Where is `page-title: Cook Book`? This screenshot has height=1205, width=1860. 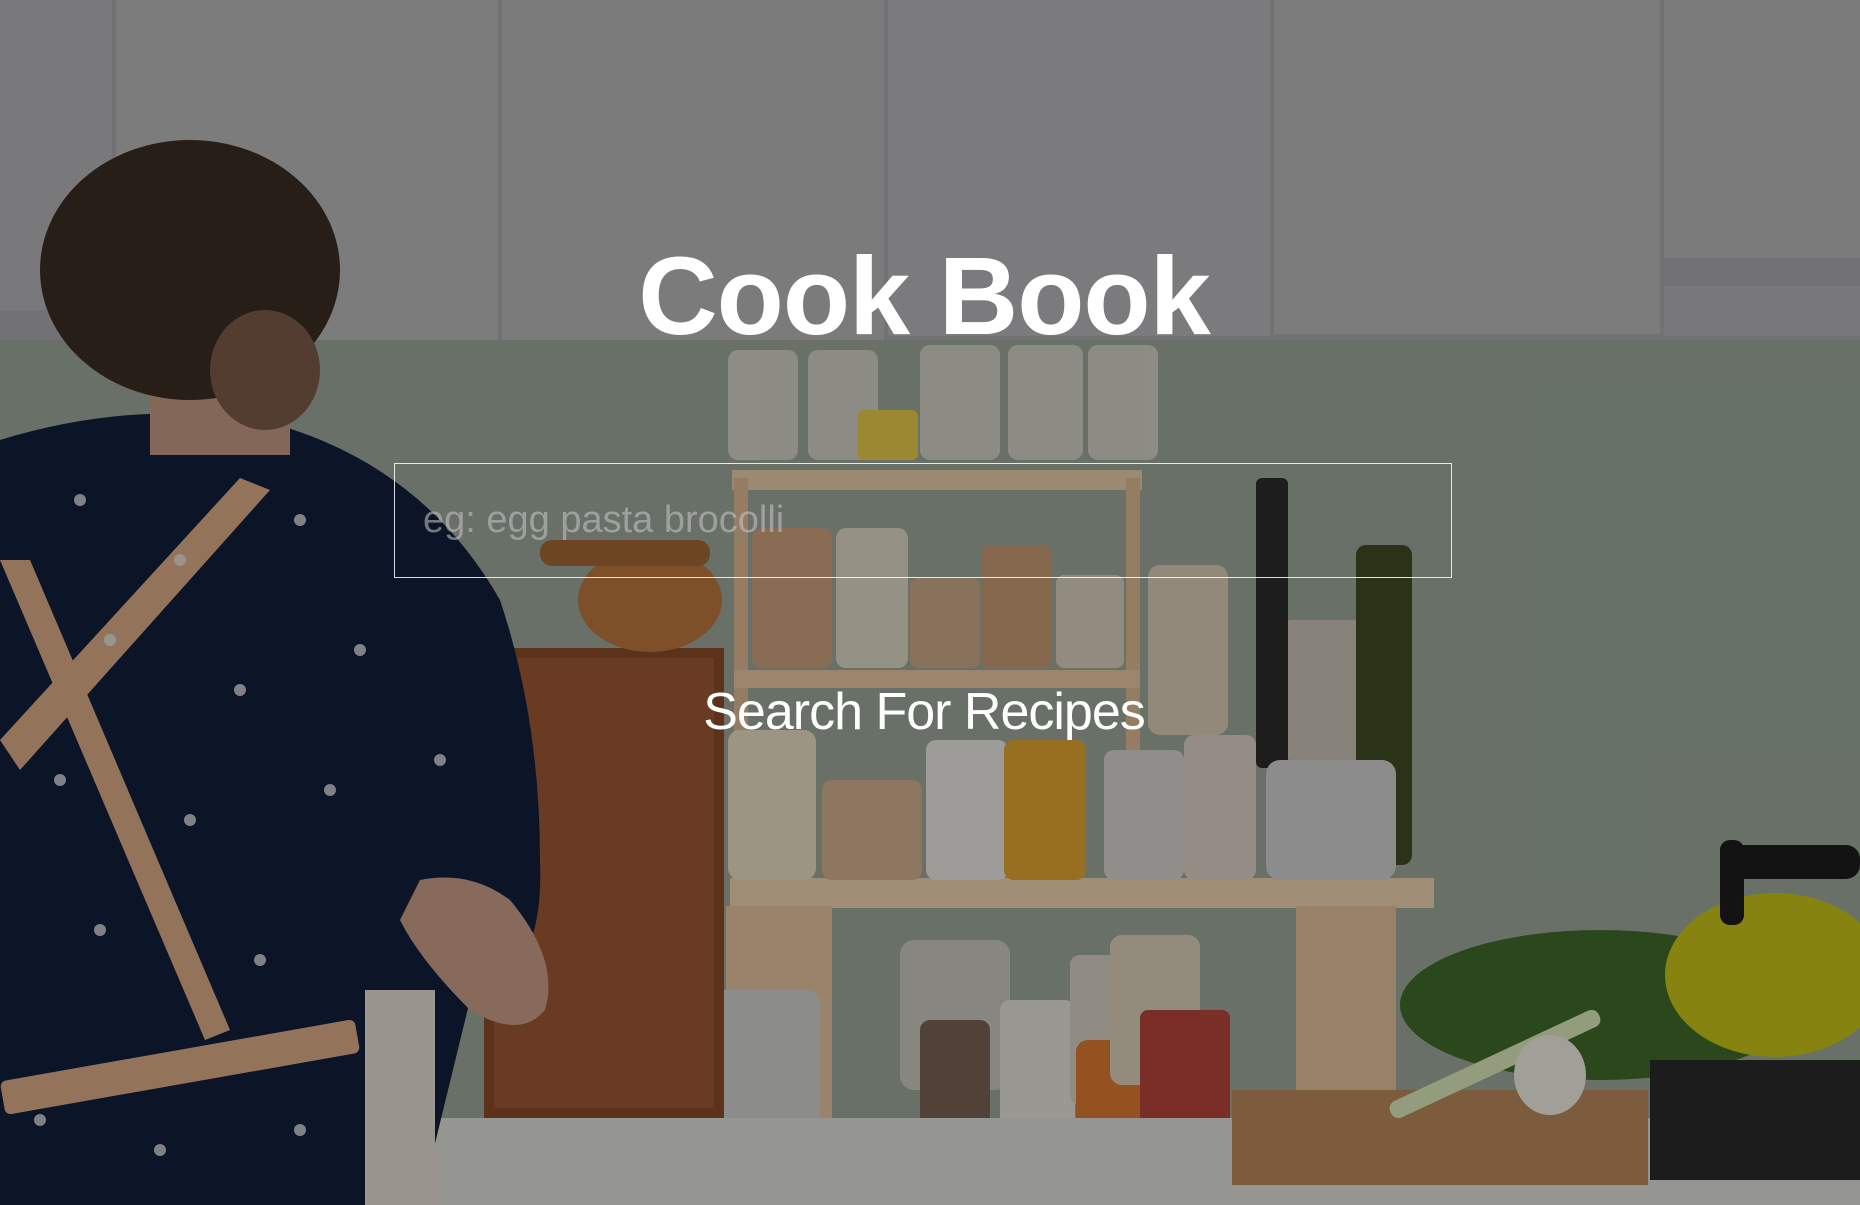
page-title: Cook Book is located at coordinates (924, 296).